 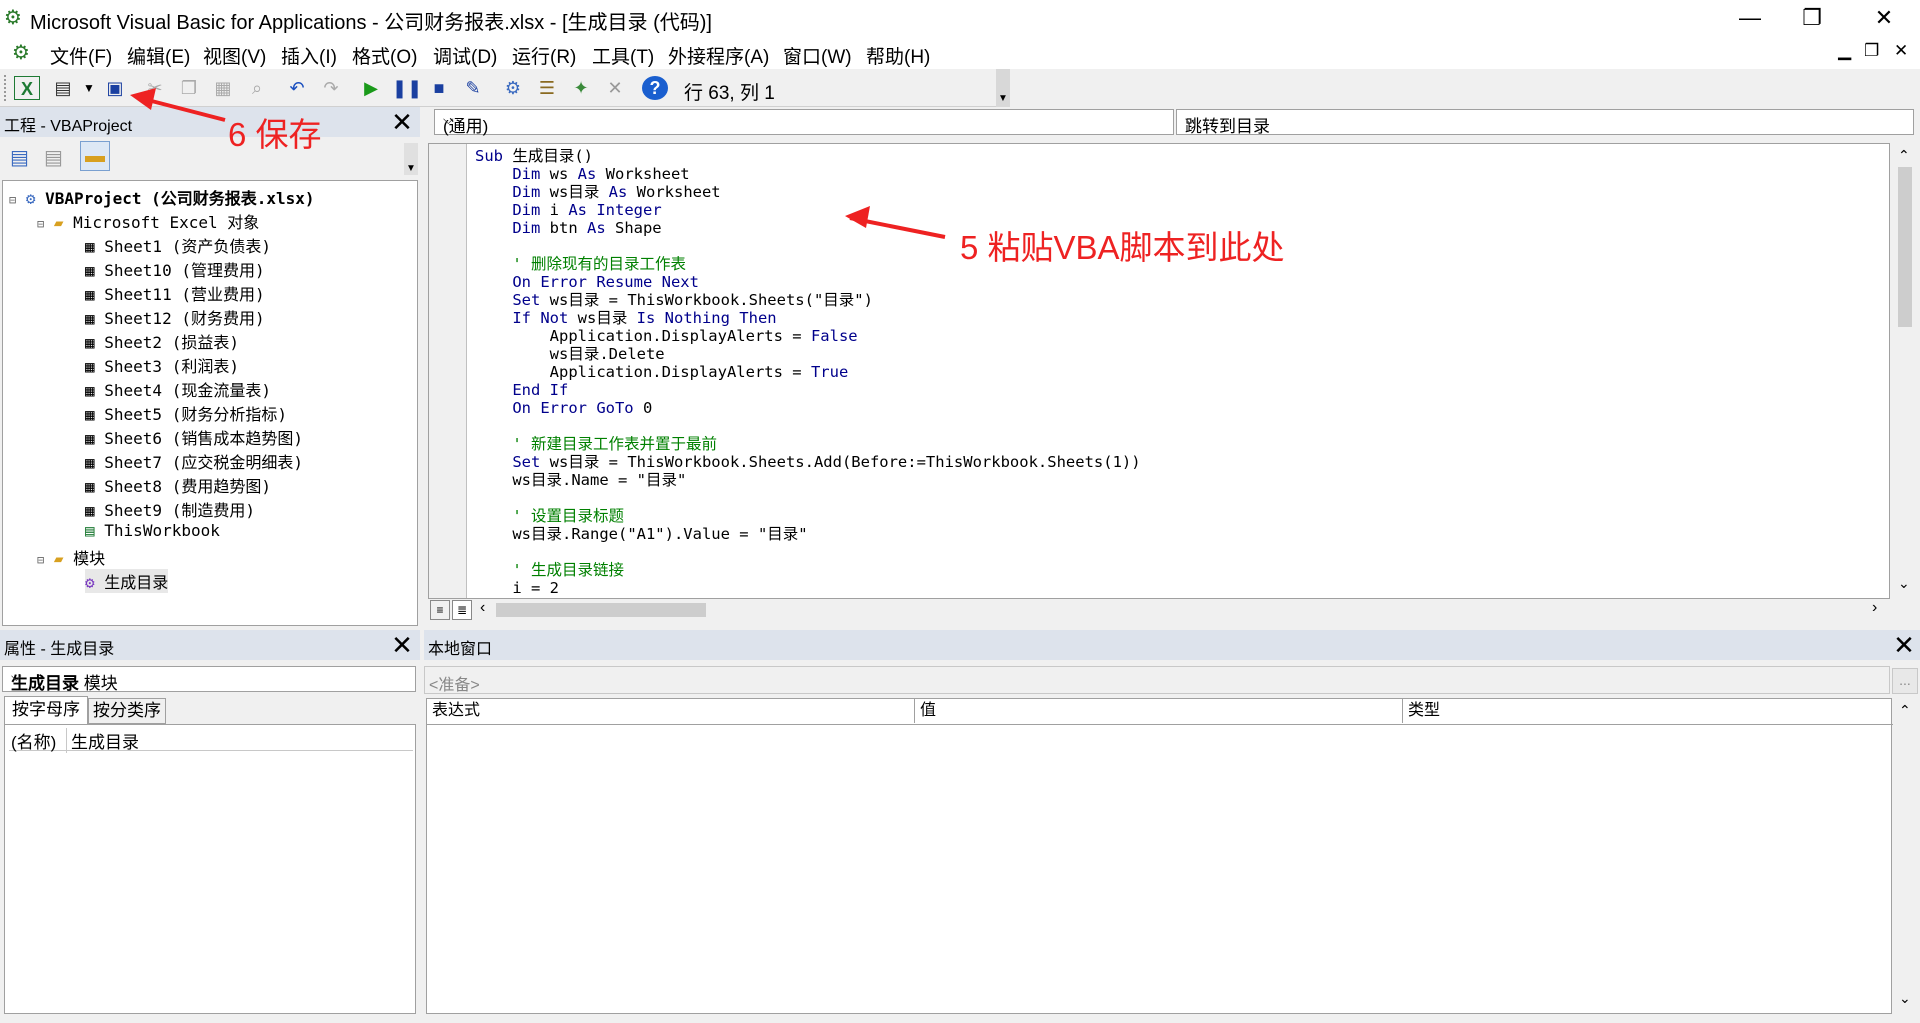 I want to click on paste-annotation: 5 粘贴VBA脚本到此处, so click(x=1122, y=247).